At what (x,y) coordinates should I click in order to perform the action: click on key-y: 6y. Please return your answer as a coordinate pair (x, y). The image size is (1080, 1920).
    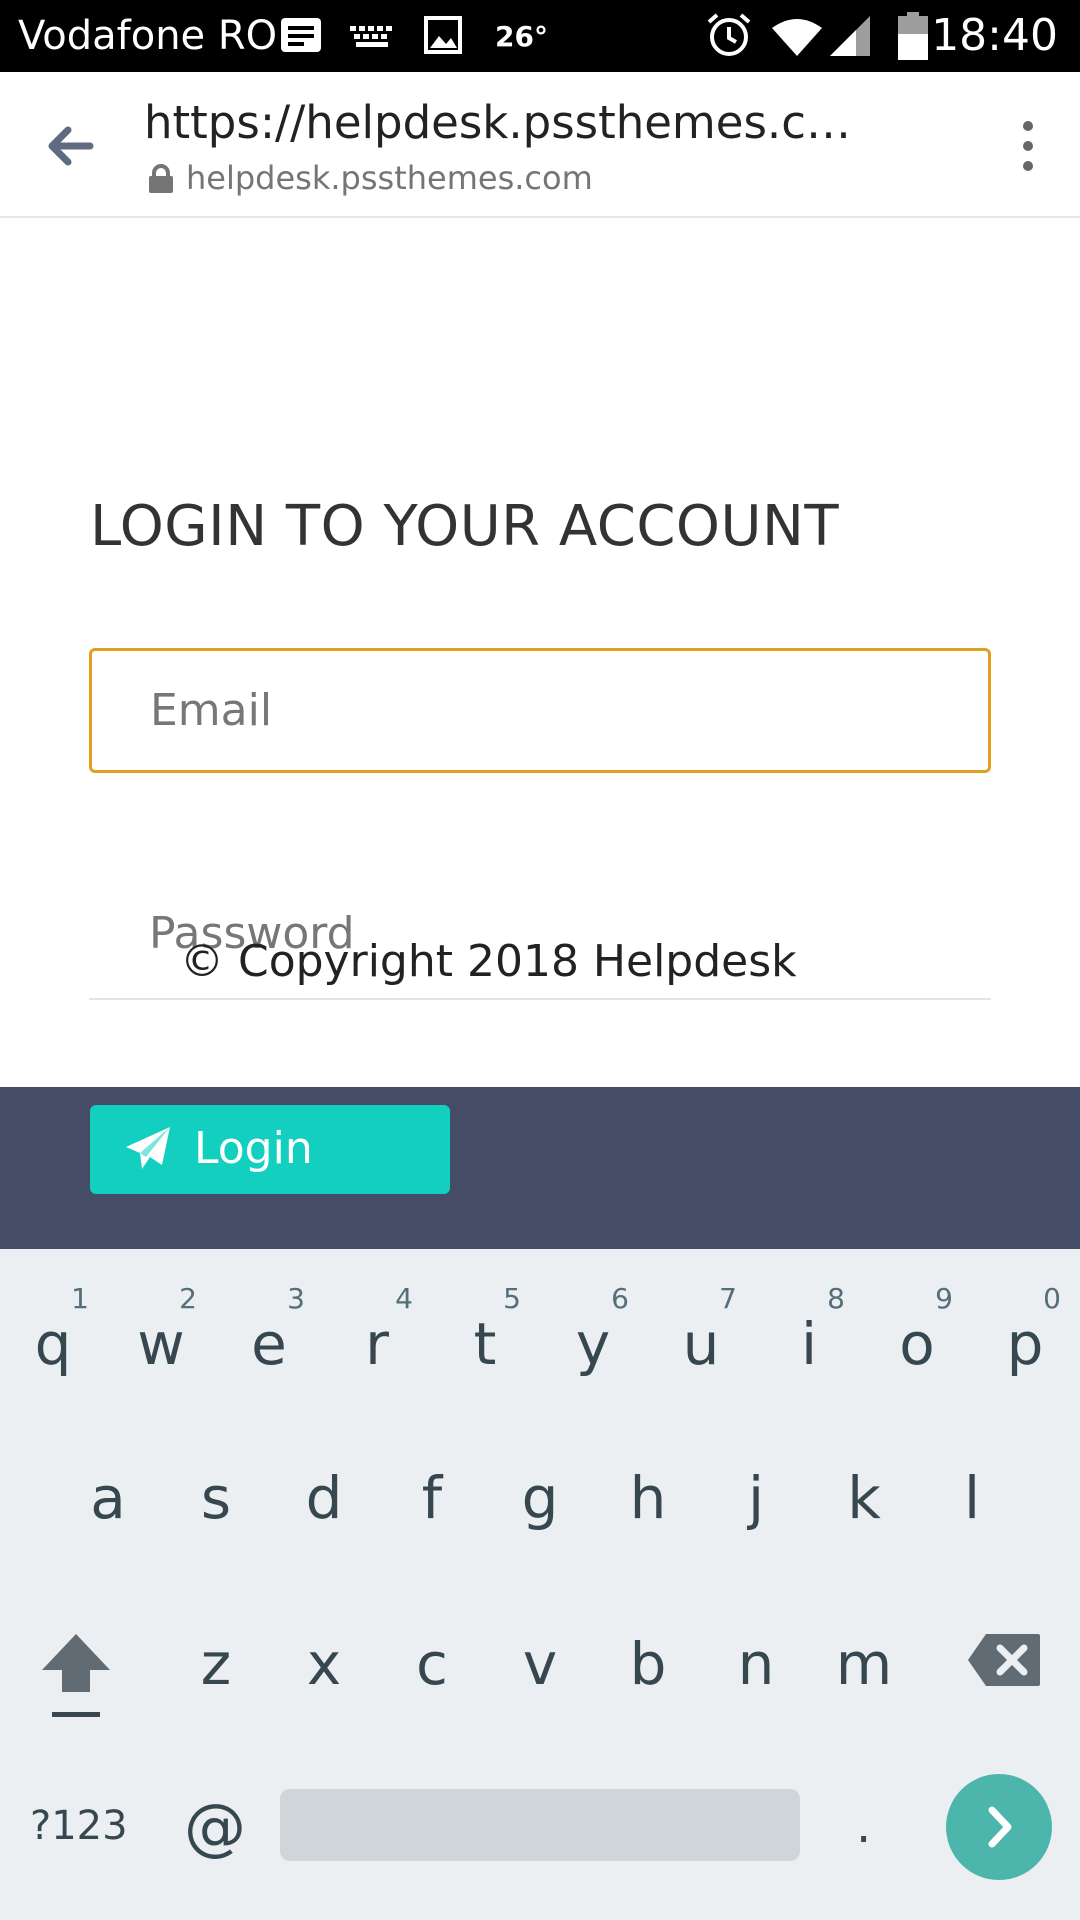
    Looking at the image, I should click on (593, 1335).